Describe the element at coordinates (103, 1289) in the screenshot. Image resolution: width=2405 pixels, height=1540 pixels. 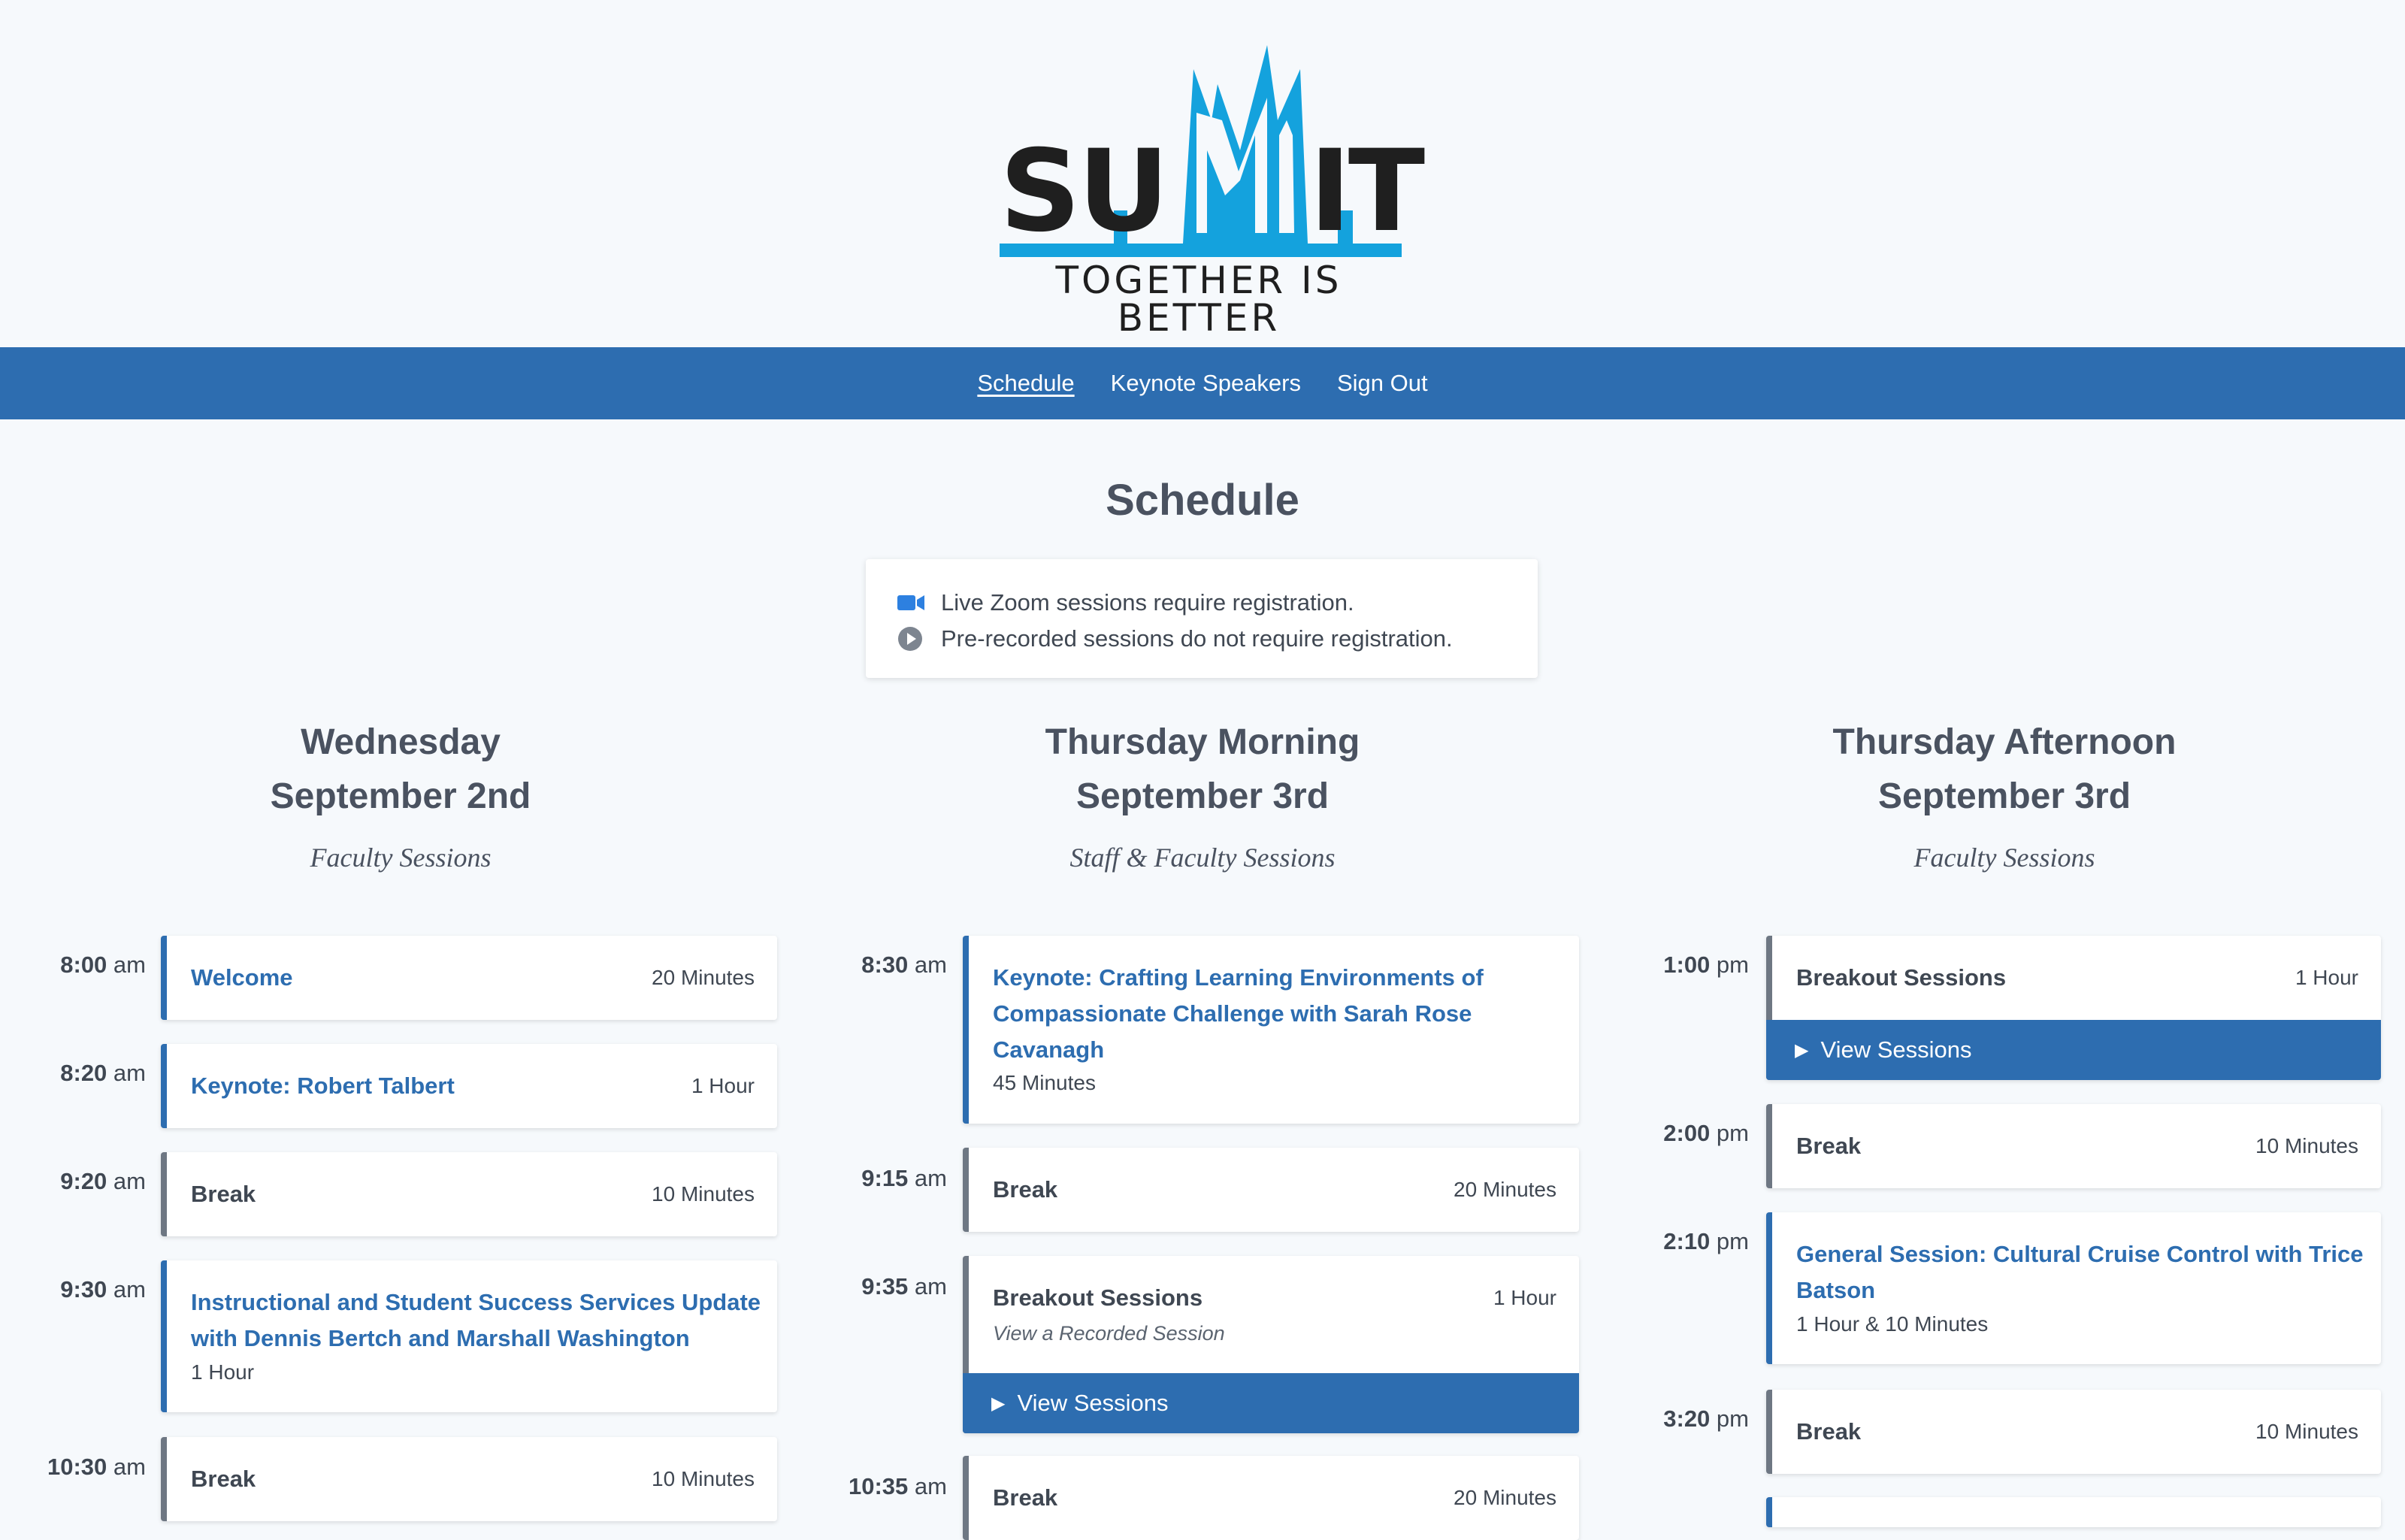
I see `time-label: 9:30 am` at that location.